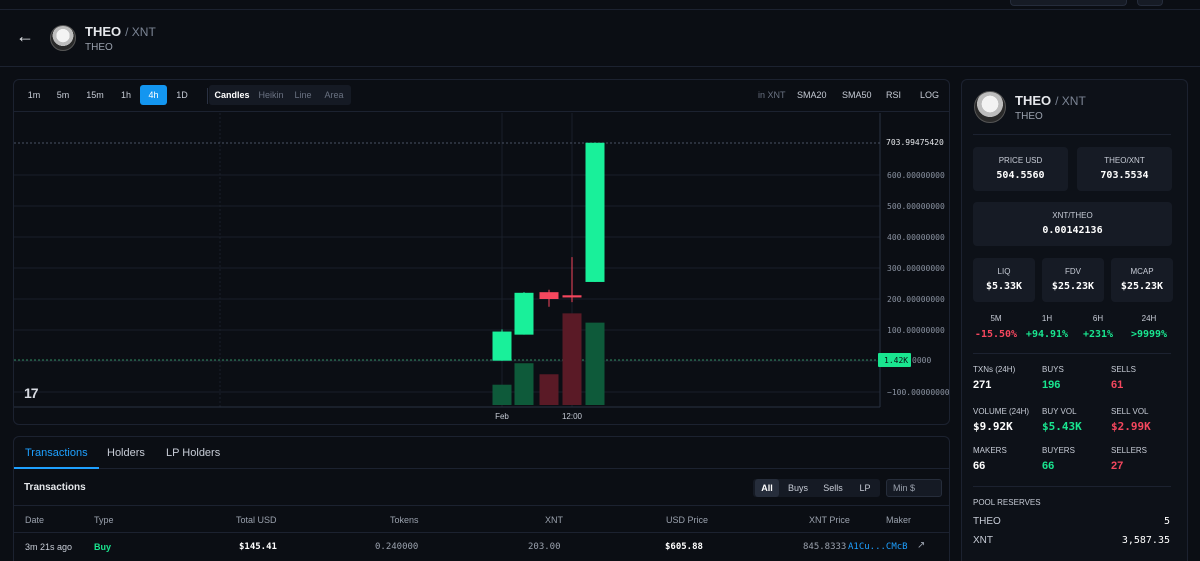 Image resolution: width=1200 pixels, height=561 pixels. Describe the element at coordinates (1073, 271) in the screenshot. I see `fdv-label: FDV` at that location.